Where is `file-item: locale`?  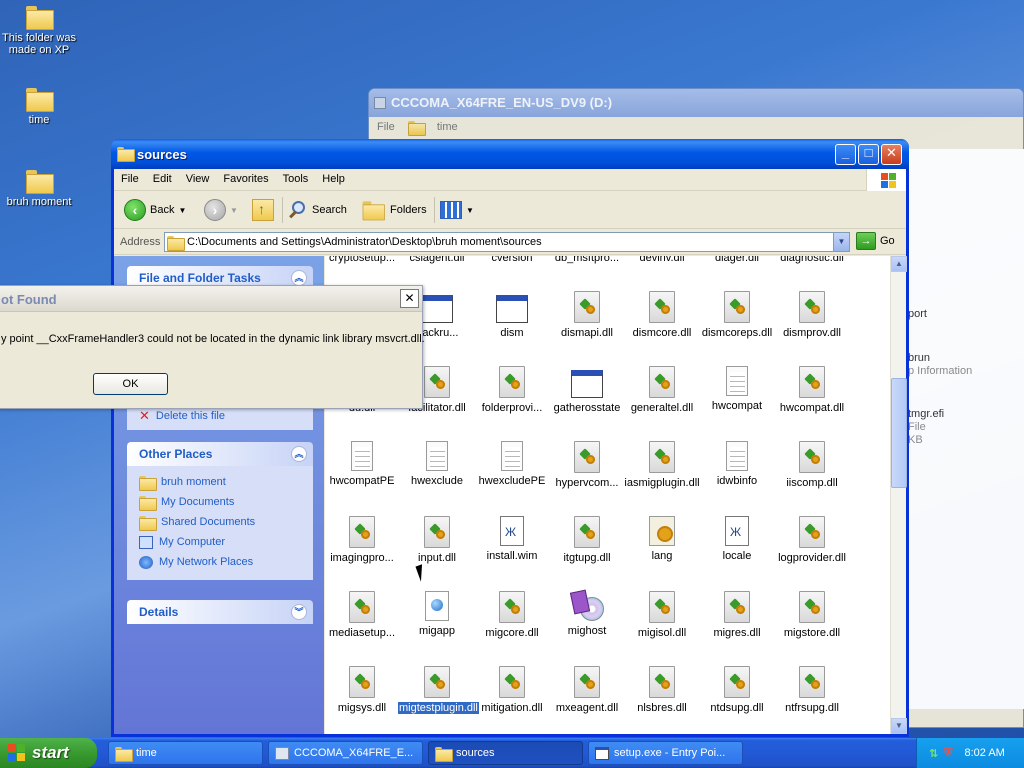 file-item: locale is located at coordinates (737, 539).